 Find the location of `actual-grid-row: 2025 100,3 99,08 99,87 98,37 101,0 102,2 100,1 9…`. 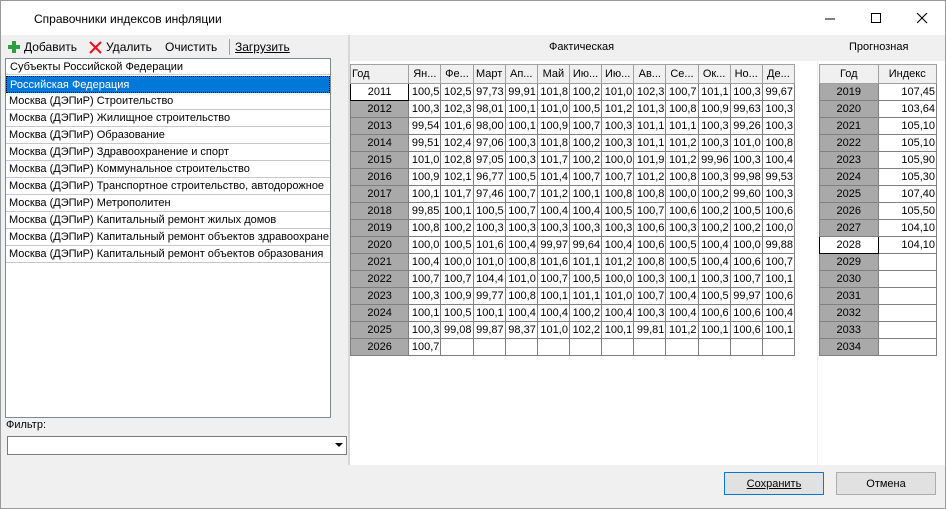

actual-grid-row: 2025 100,3 99,08 99,87 98,37 101,0 102,2 100,1 9… is located at coordinates (572, 330).